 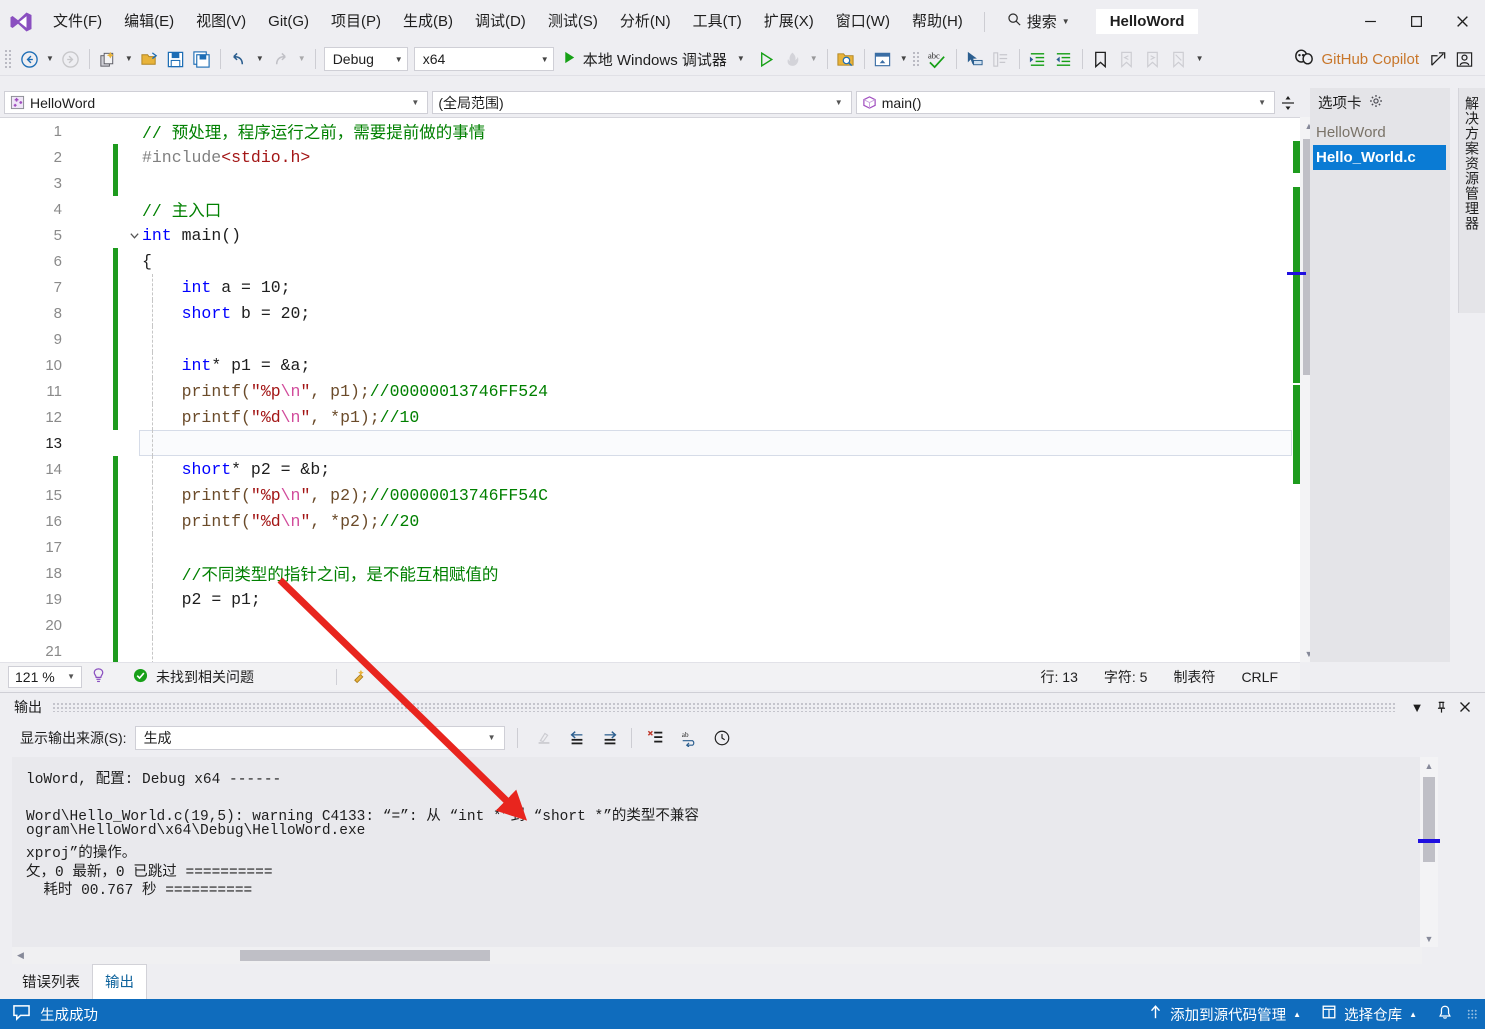 I want to click on output-scroll-thumb, so click(x=1429, y=819).